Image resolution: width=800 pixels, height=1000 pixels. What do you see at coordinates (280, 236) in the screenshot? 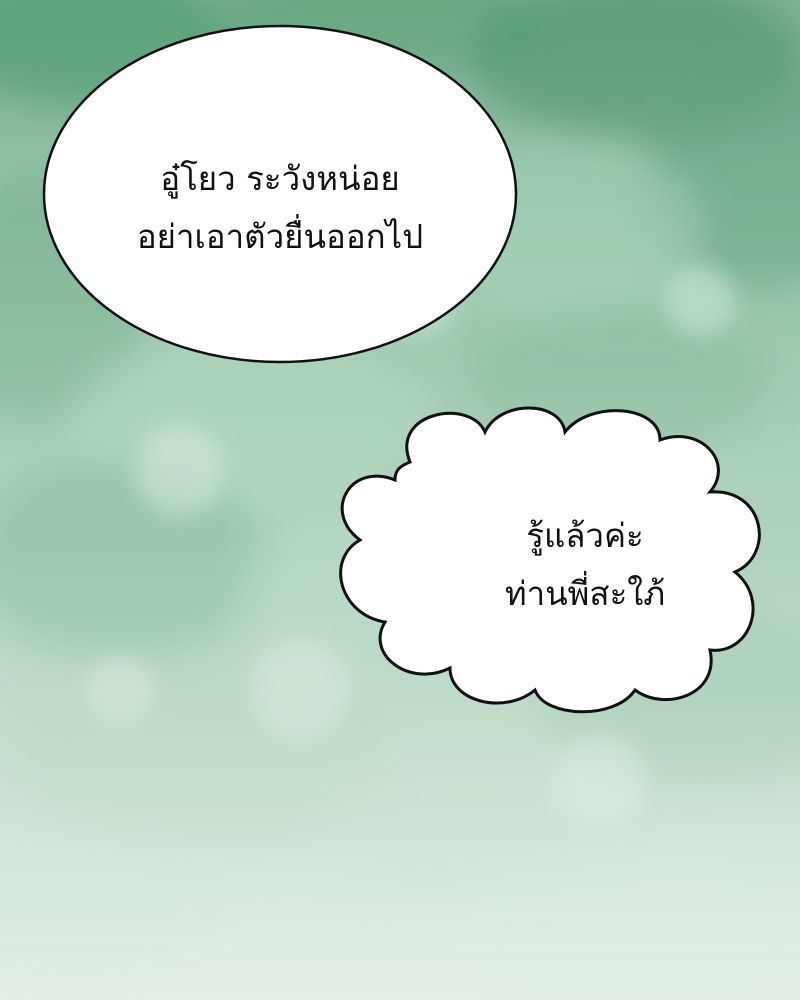
I see `speech-line-2: อย่าเอาตัวยื่นออกไป` at bounding box center [280, 236].